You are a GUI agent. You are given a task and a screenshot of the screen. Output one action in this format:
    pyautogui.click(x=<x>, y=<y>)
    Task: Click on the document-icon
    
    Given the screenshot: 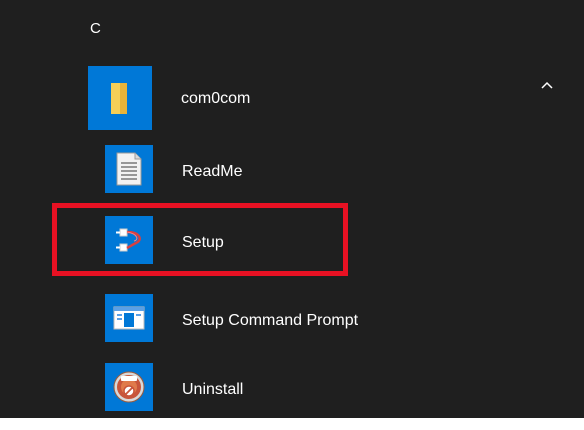 What is the action you would take?
    pyautogui.click(x=129, y=169)
    